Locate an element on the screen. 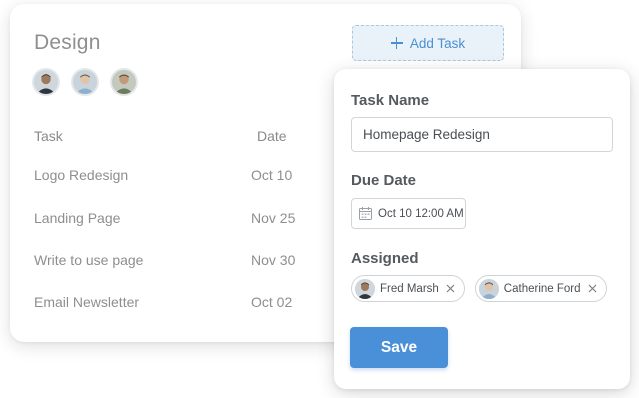 The image size is (639, 398). assignee-name: Fred Marsh is located at coordinates (409, 288).